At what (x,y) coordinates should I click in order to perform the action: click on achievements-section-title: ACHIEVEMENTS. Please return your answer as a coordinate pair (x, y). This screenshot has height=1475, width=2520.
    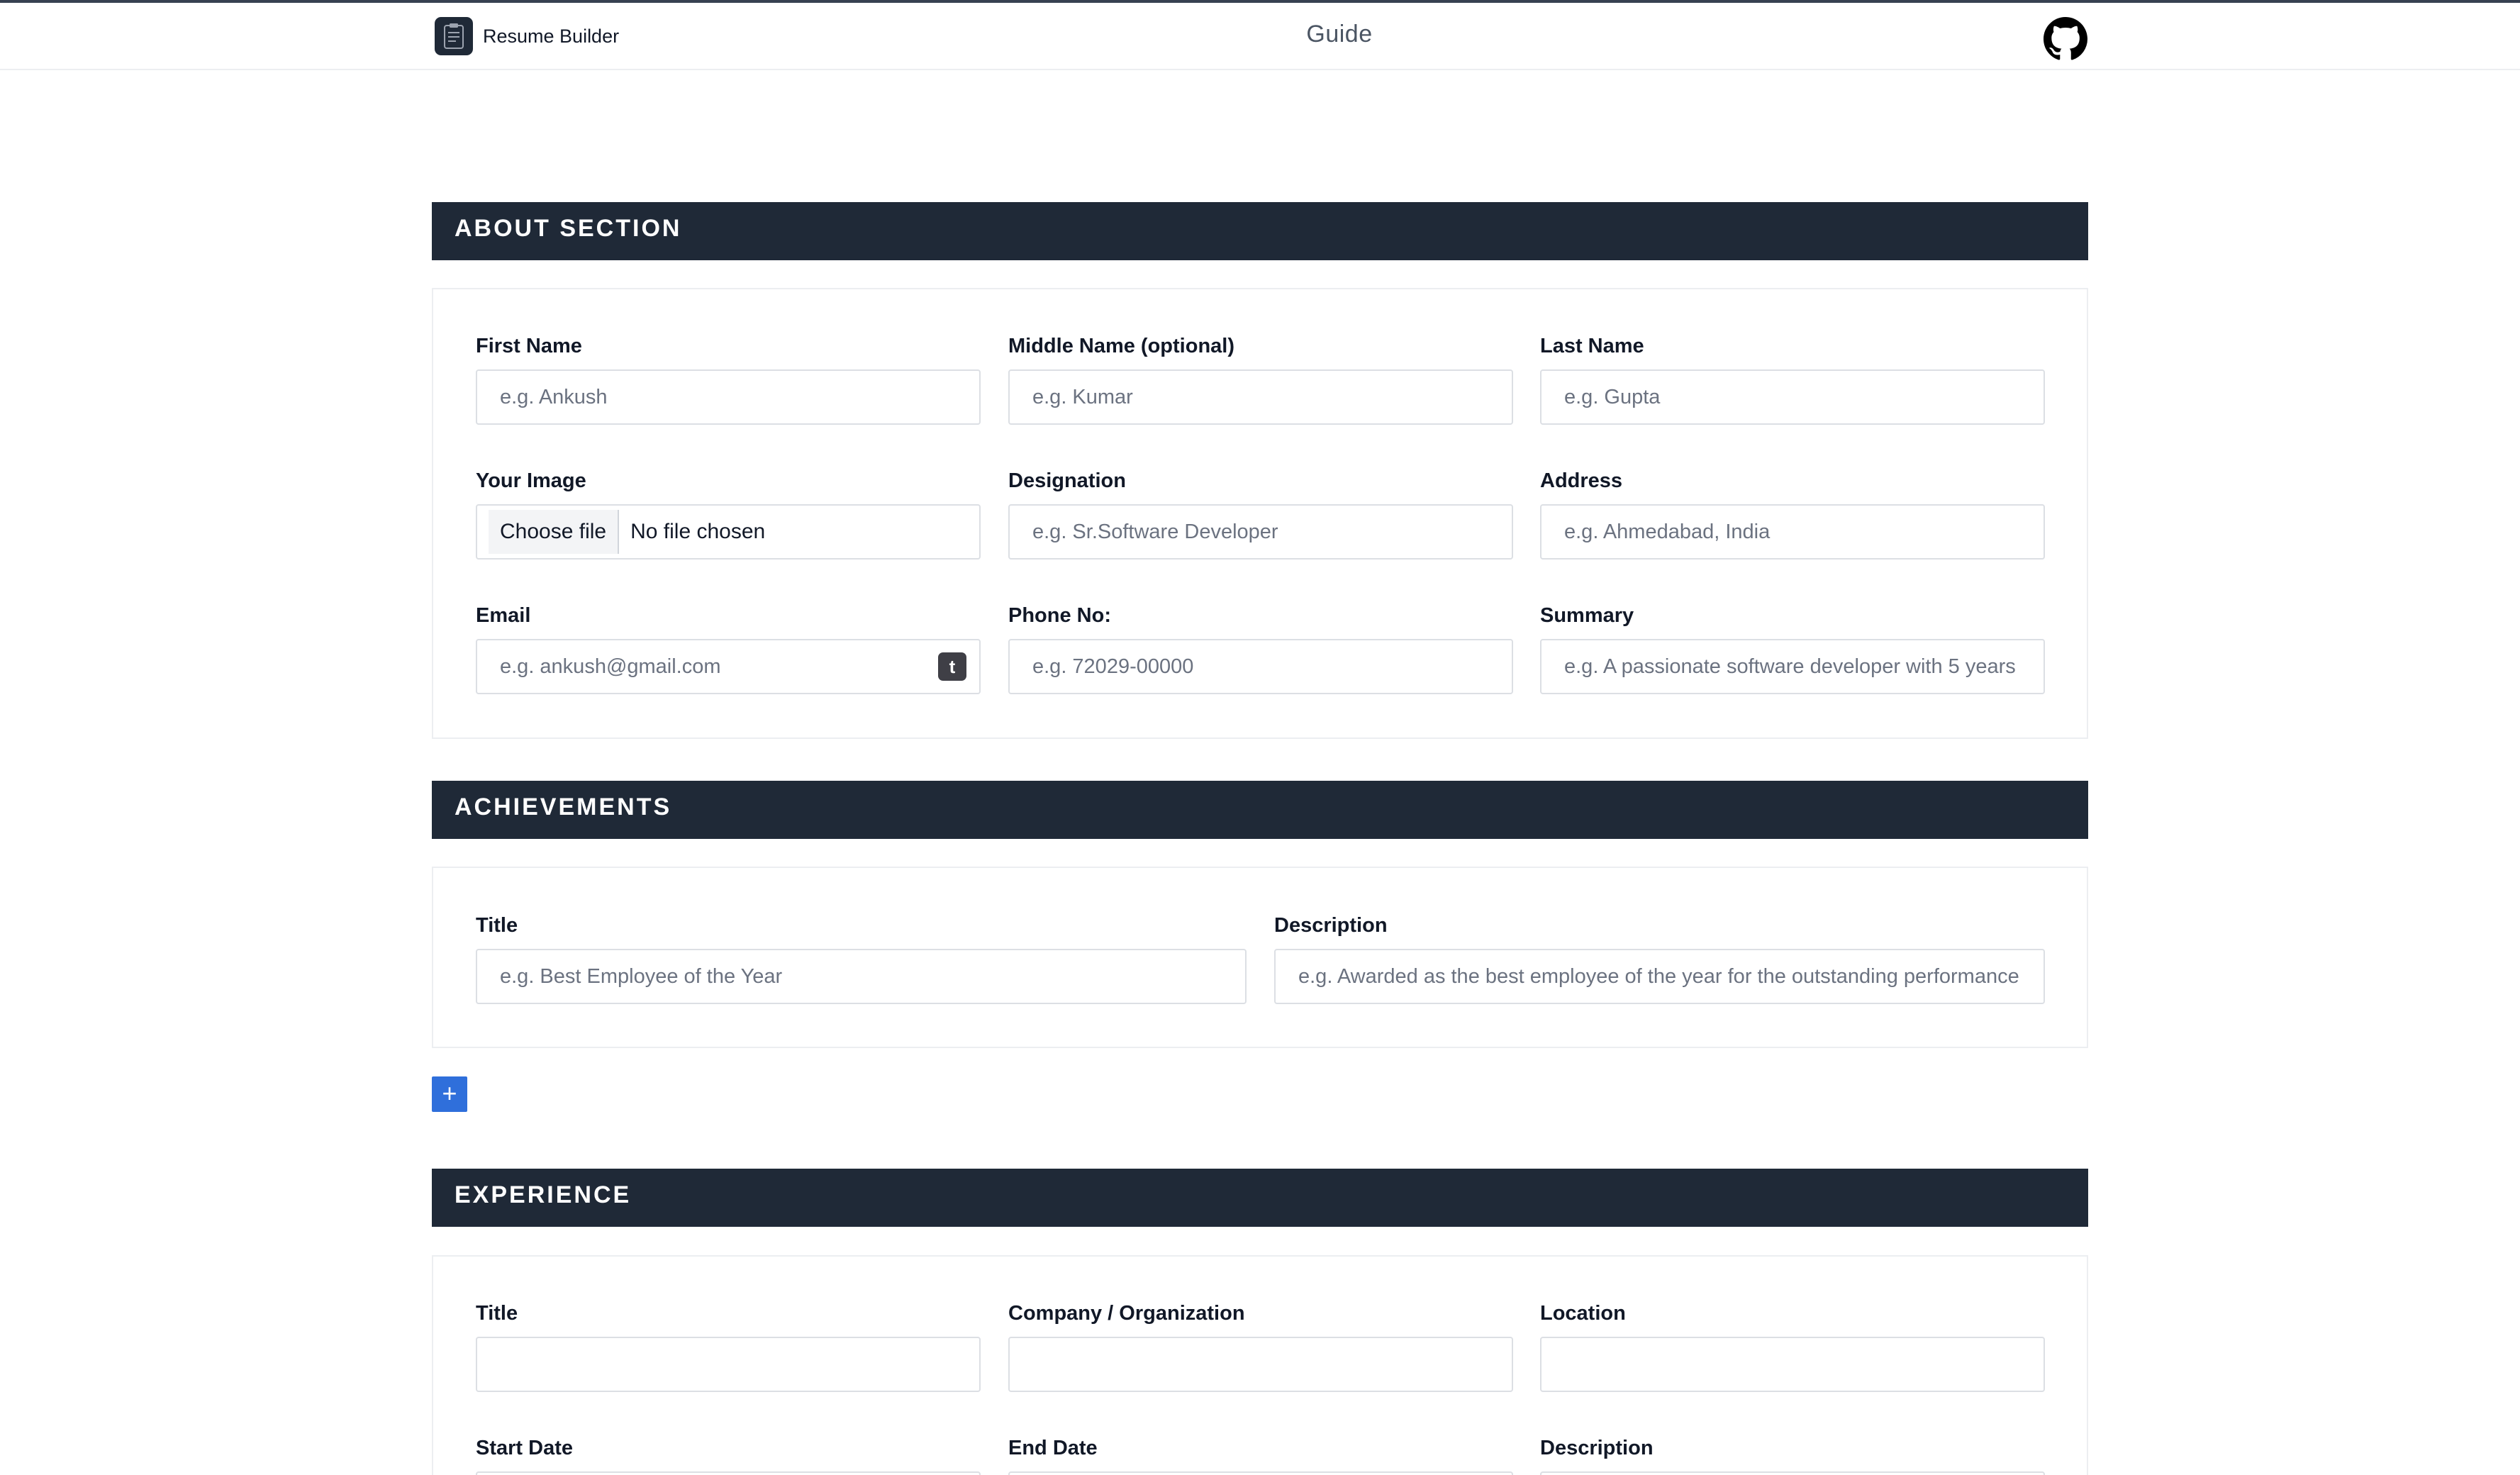
    Looking at the image, I should click on (563, 807).